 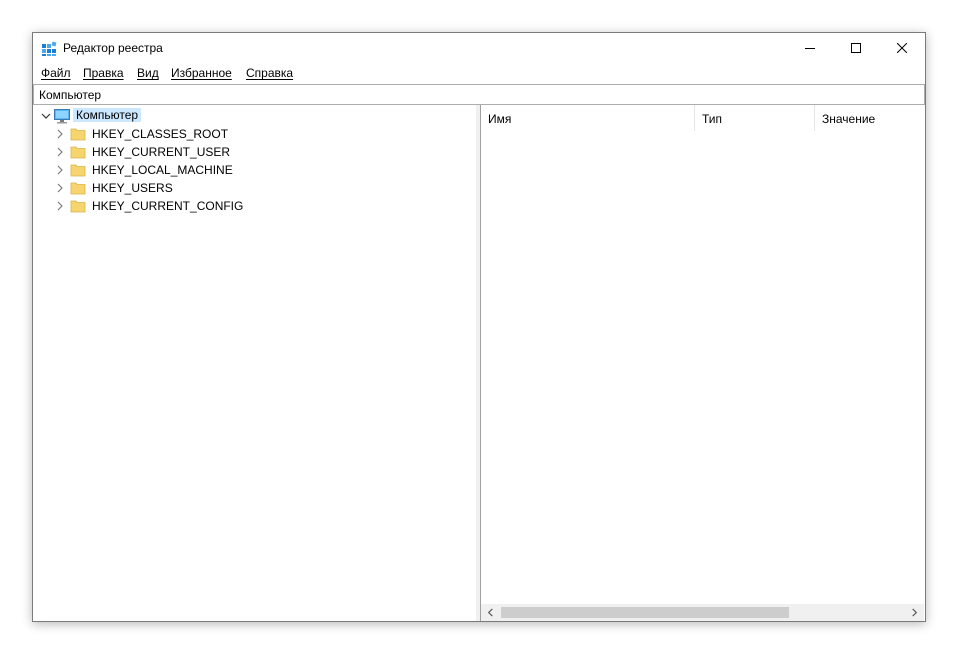 What do you see at coordinates (914, 612) in the screenshot?
I see `scroll-right-icon` at bounding box center [914, 612].